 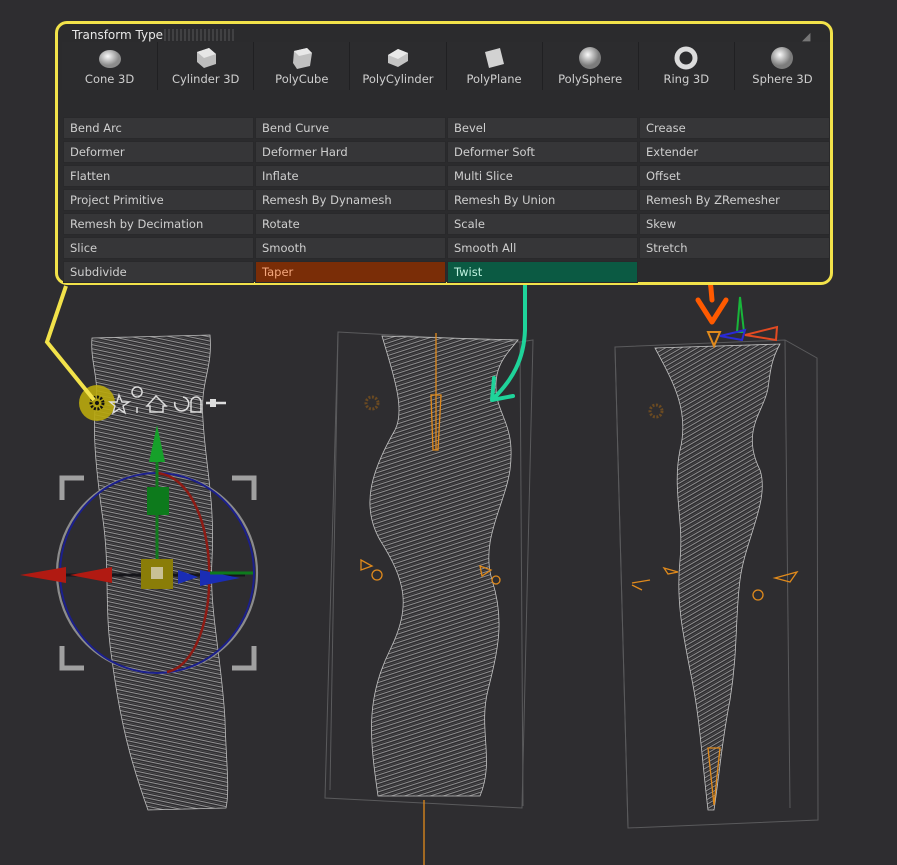 I want to click on deformer-button-remesh-by-zremesher: Remesh By ZRemesher, so click(x=734, y=200).